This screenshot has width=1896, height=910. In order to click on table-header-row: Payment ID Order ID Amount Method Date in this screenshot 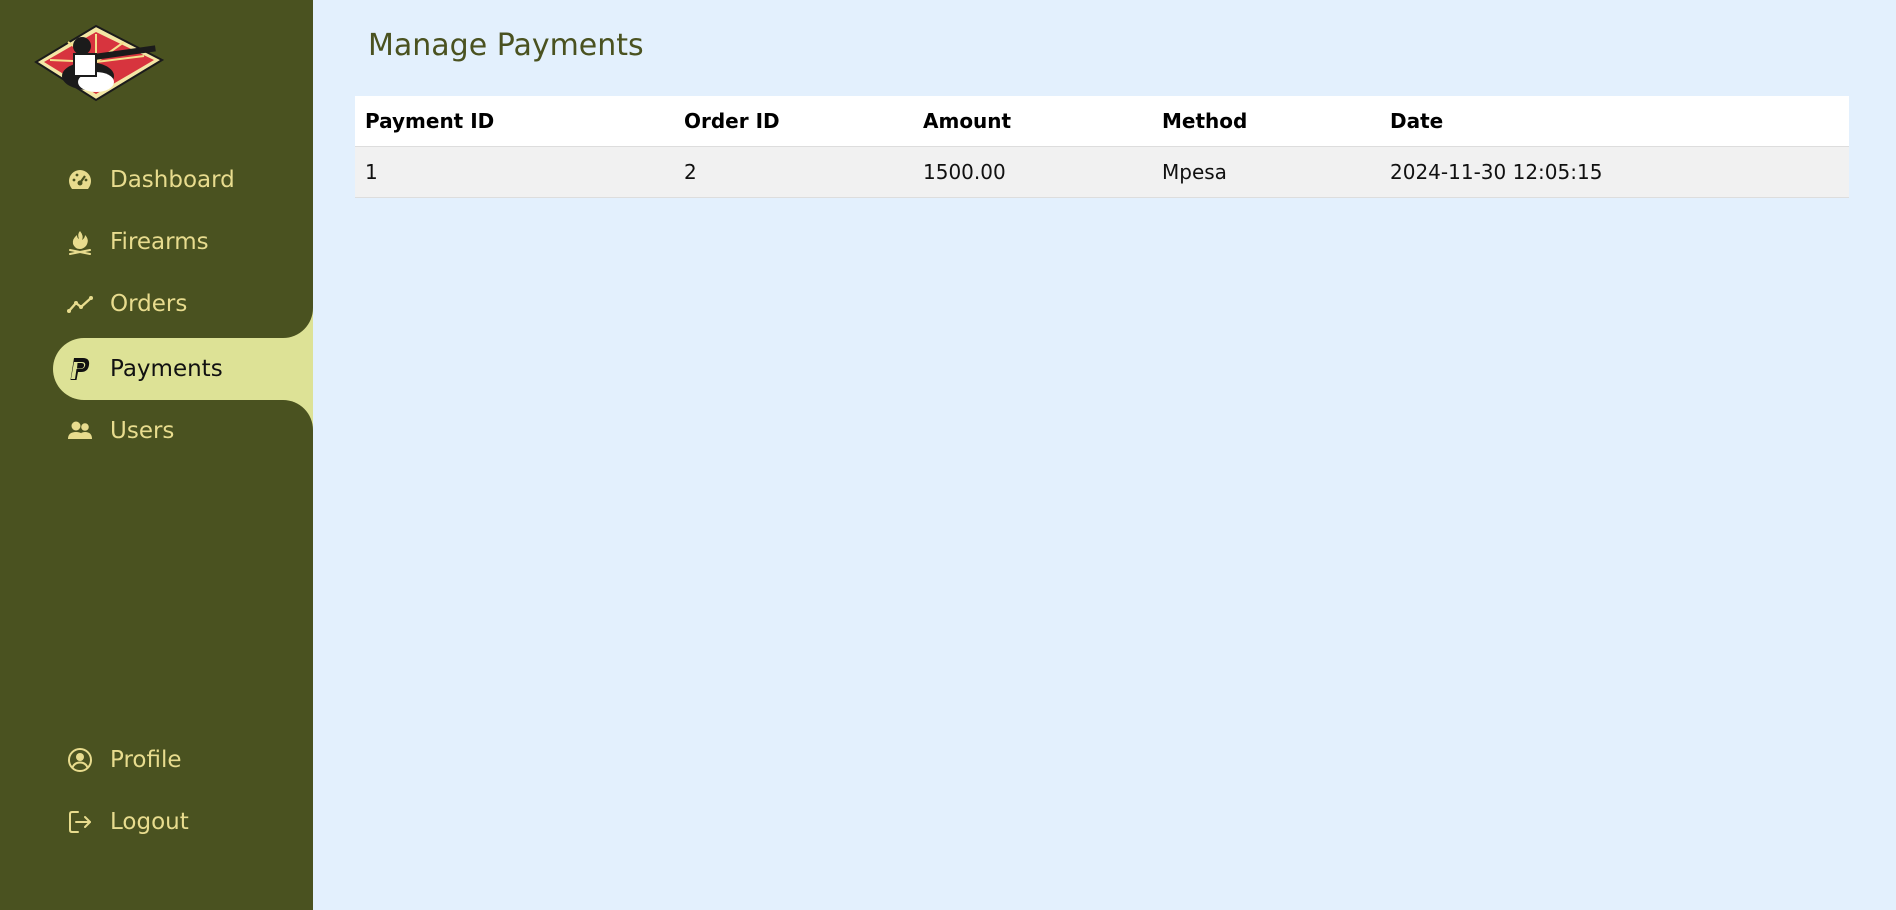, I will do `click(1102, 121)`.